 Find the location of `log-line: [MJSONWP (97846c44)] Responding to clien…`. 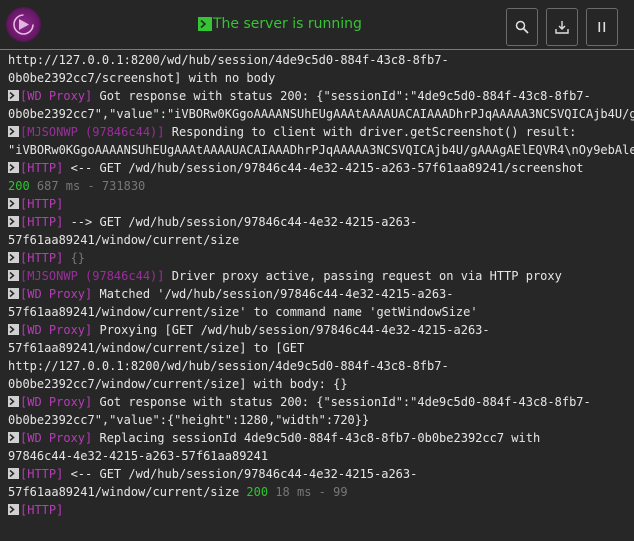

log-line: [MJSONWP (97846c44)] Responding to clien… is located at coordinates (321, 132).